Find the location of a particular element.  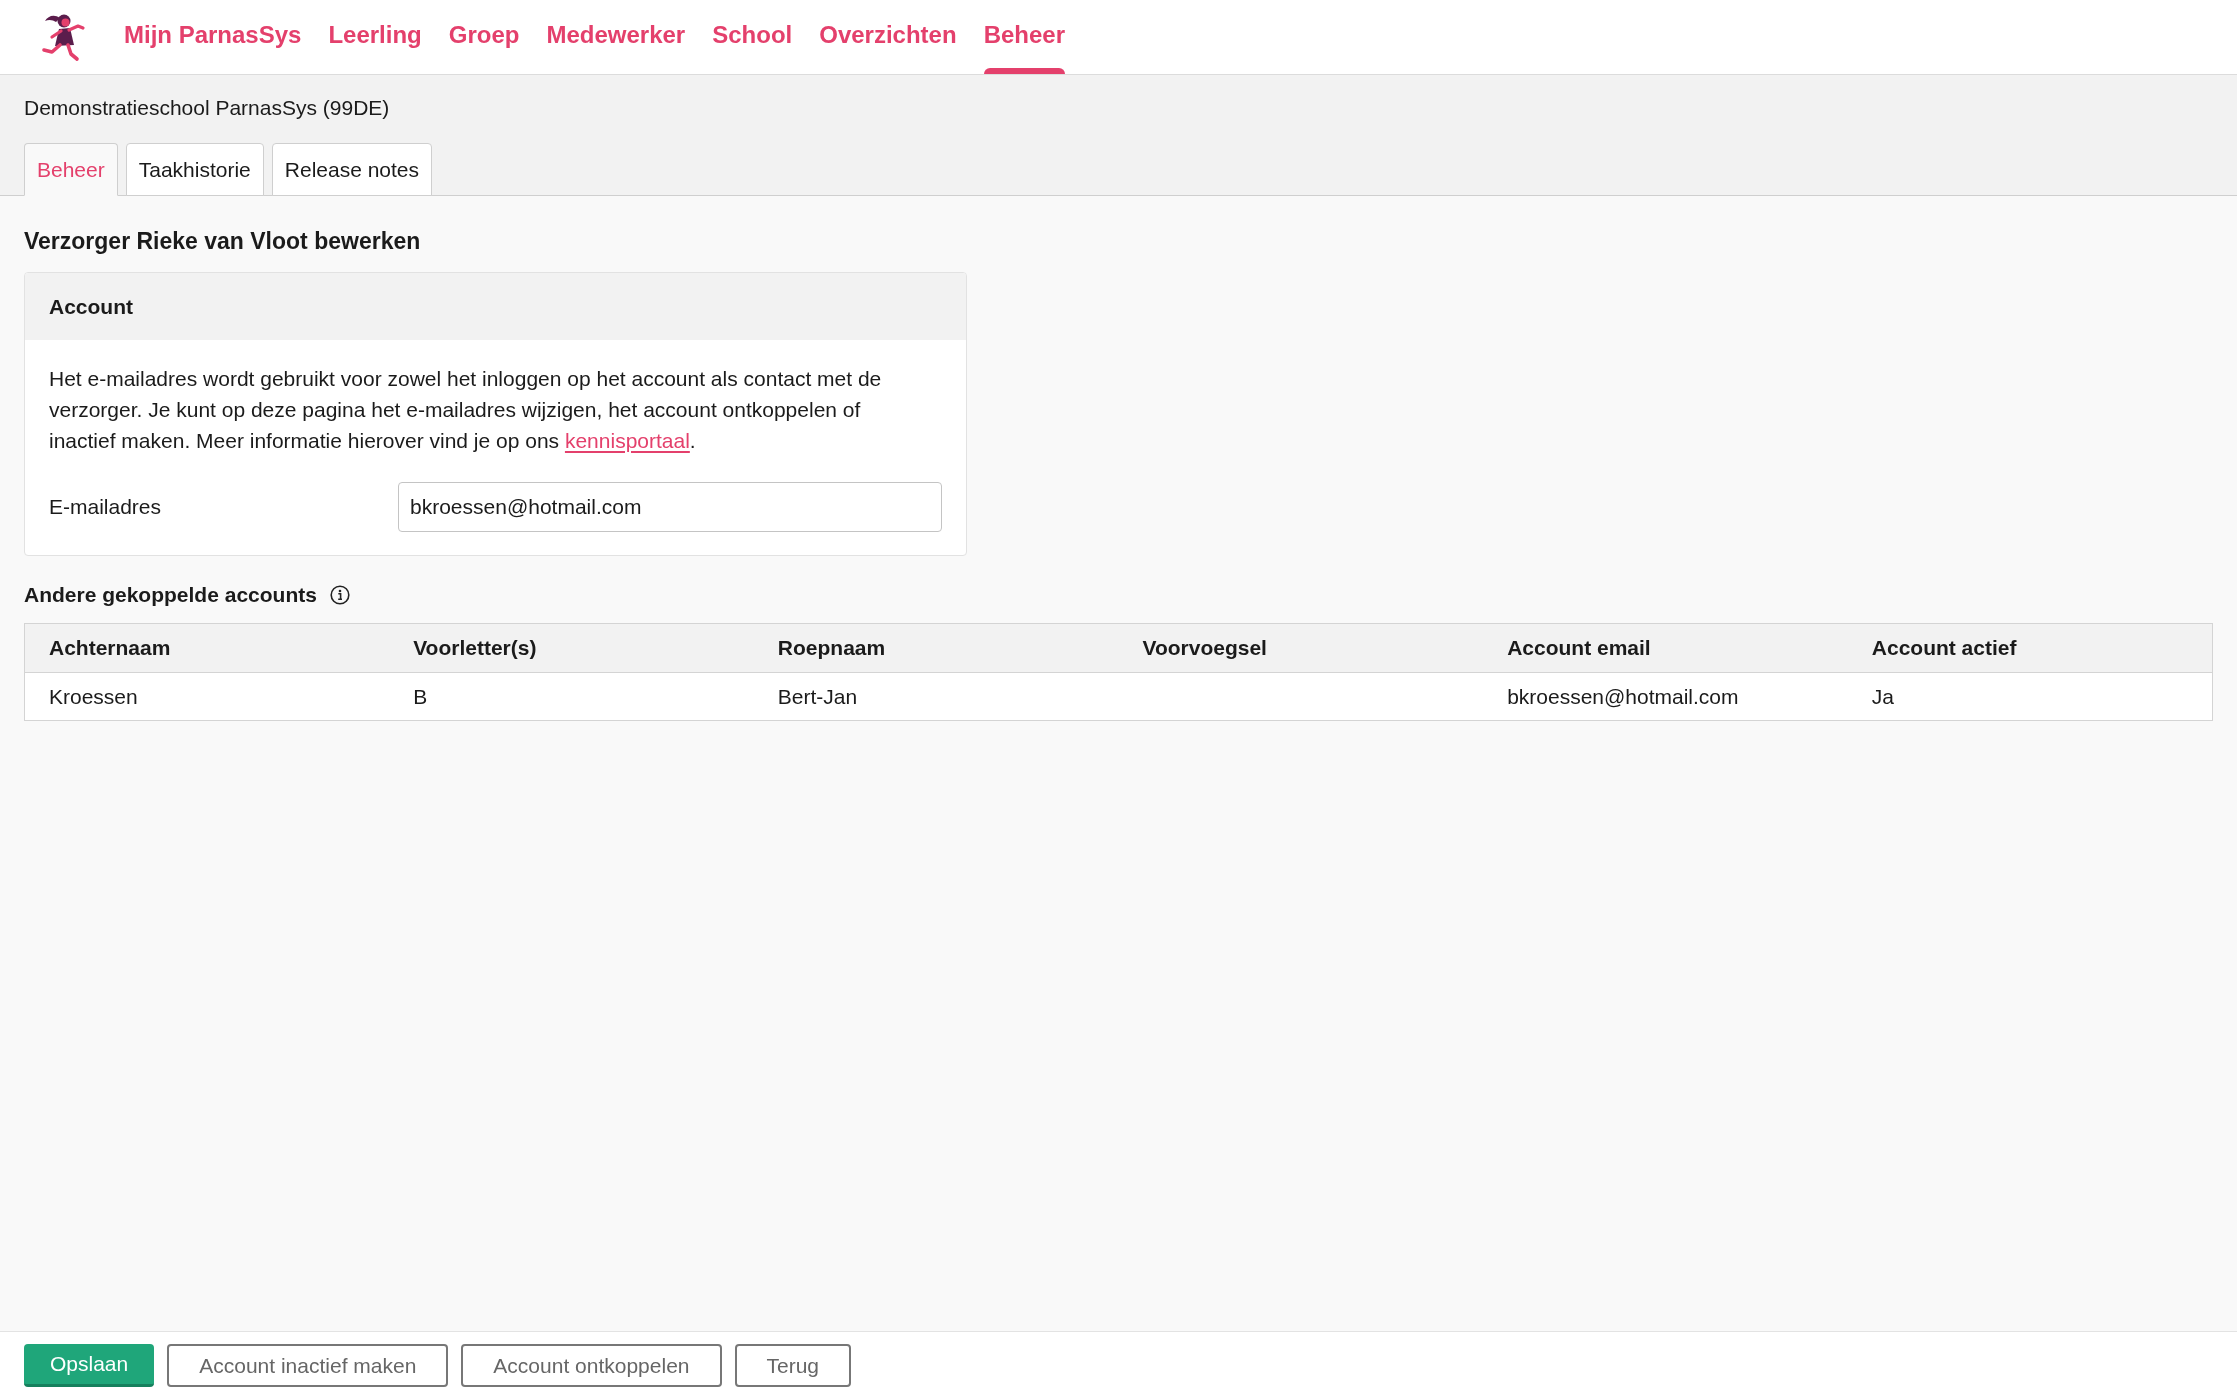

table-cell: Bert-Jan is located at coordinates (817, 696).